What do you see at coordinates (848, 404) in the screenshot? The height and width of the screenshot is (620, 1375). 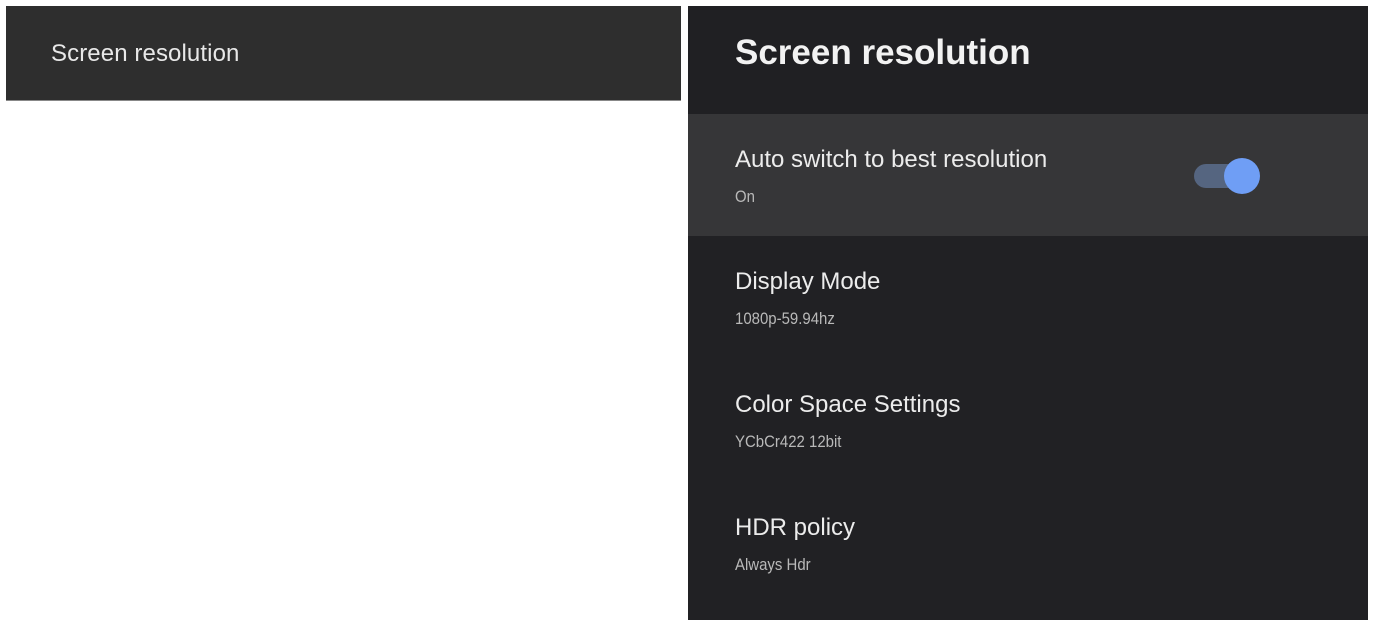 I see `setting-title: Color Space Settings` at bounding box center [848, 404].